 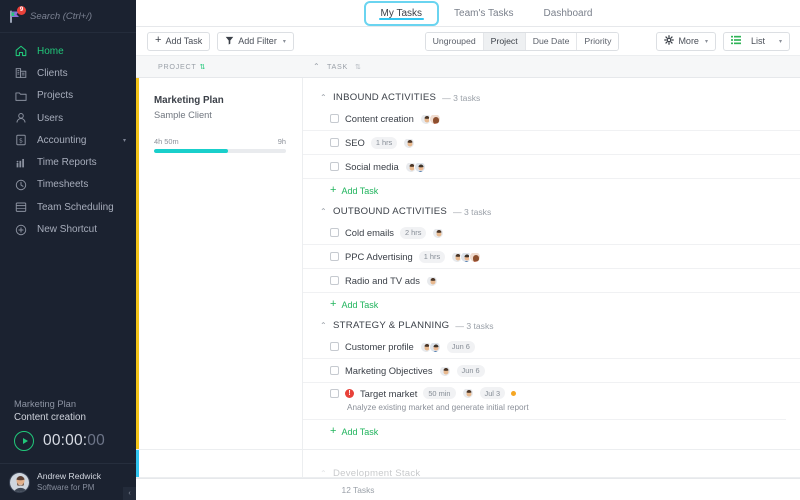 What do you see at coordinates (21, 118) in the screenshot?
I see `user-icon` at bounding box center [21, 118].